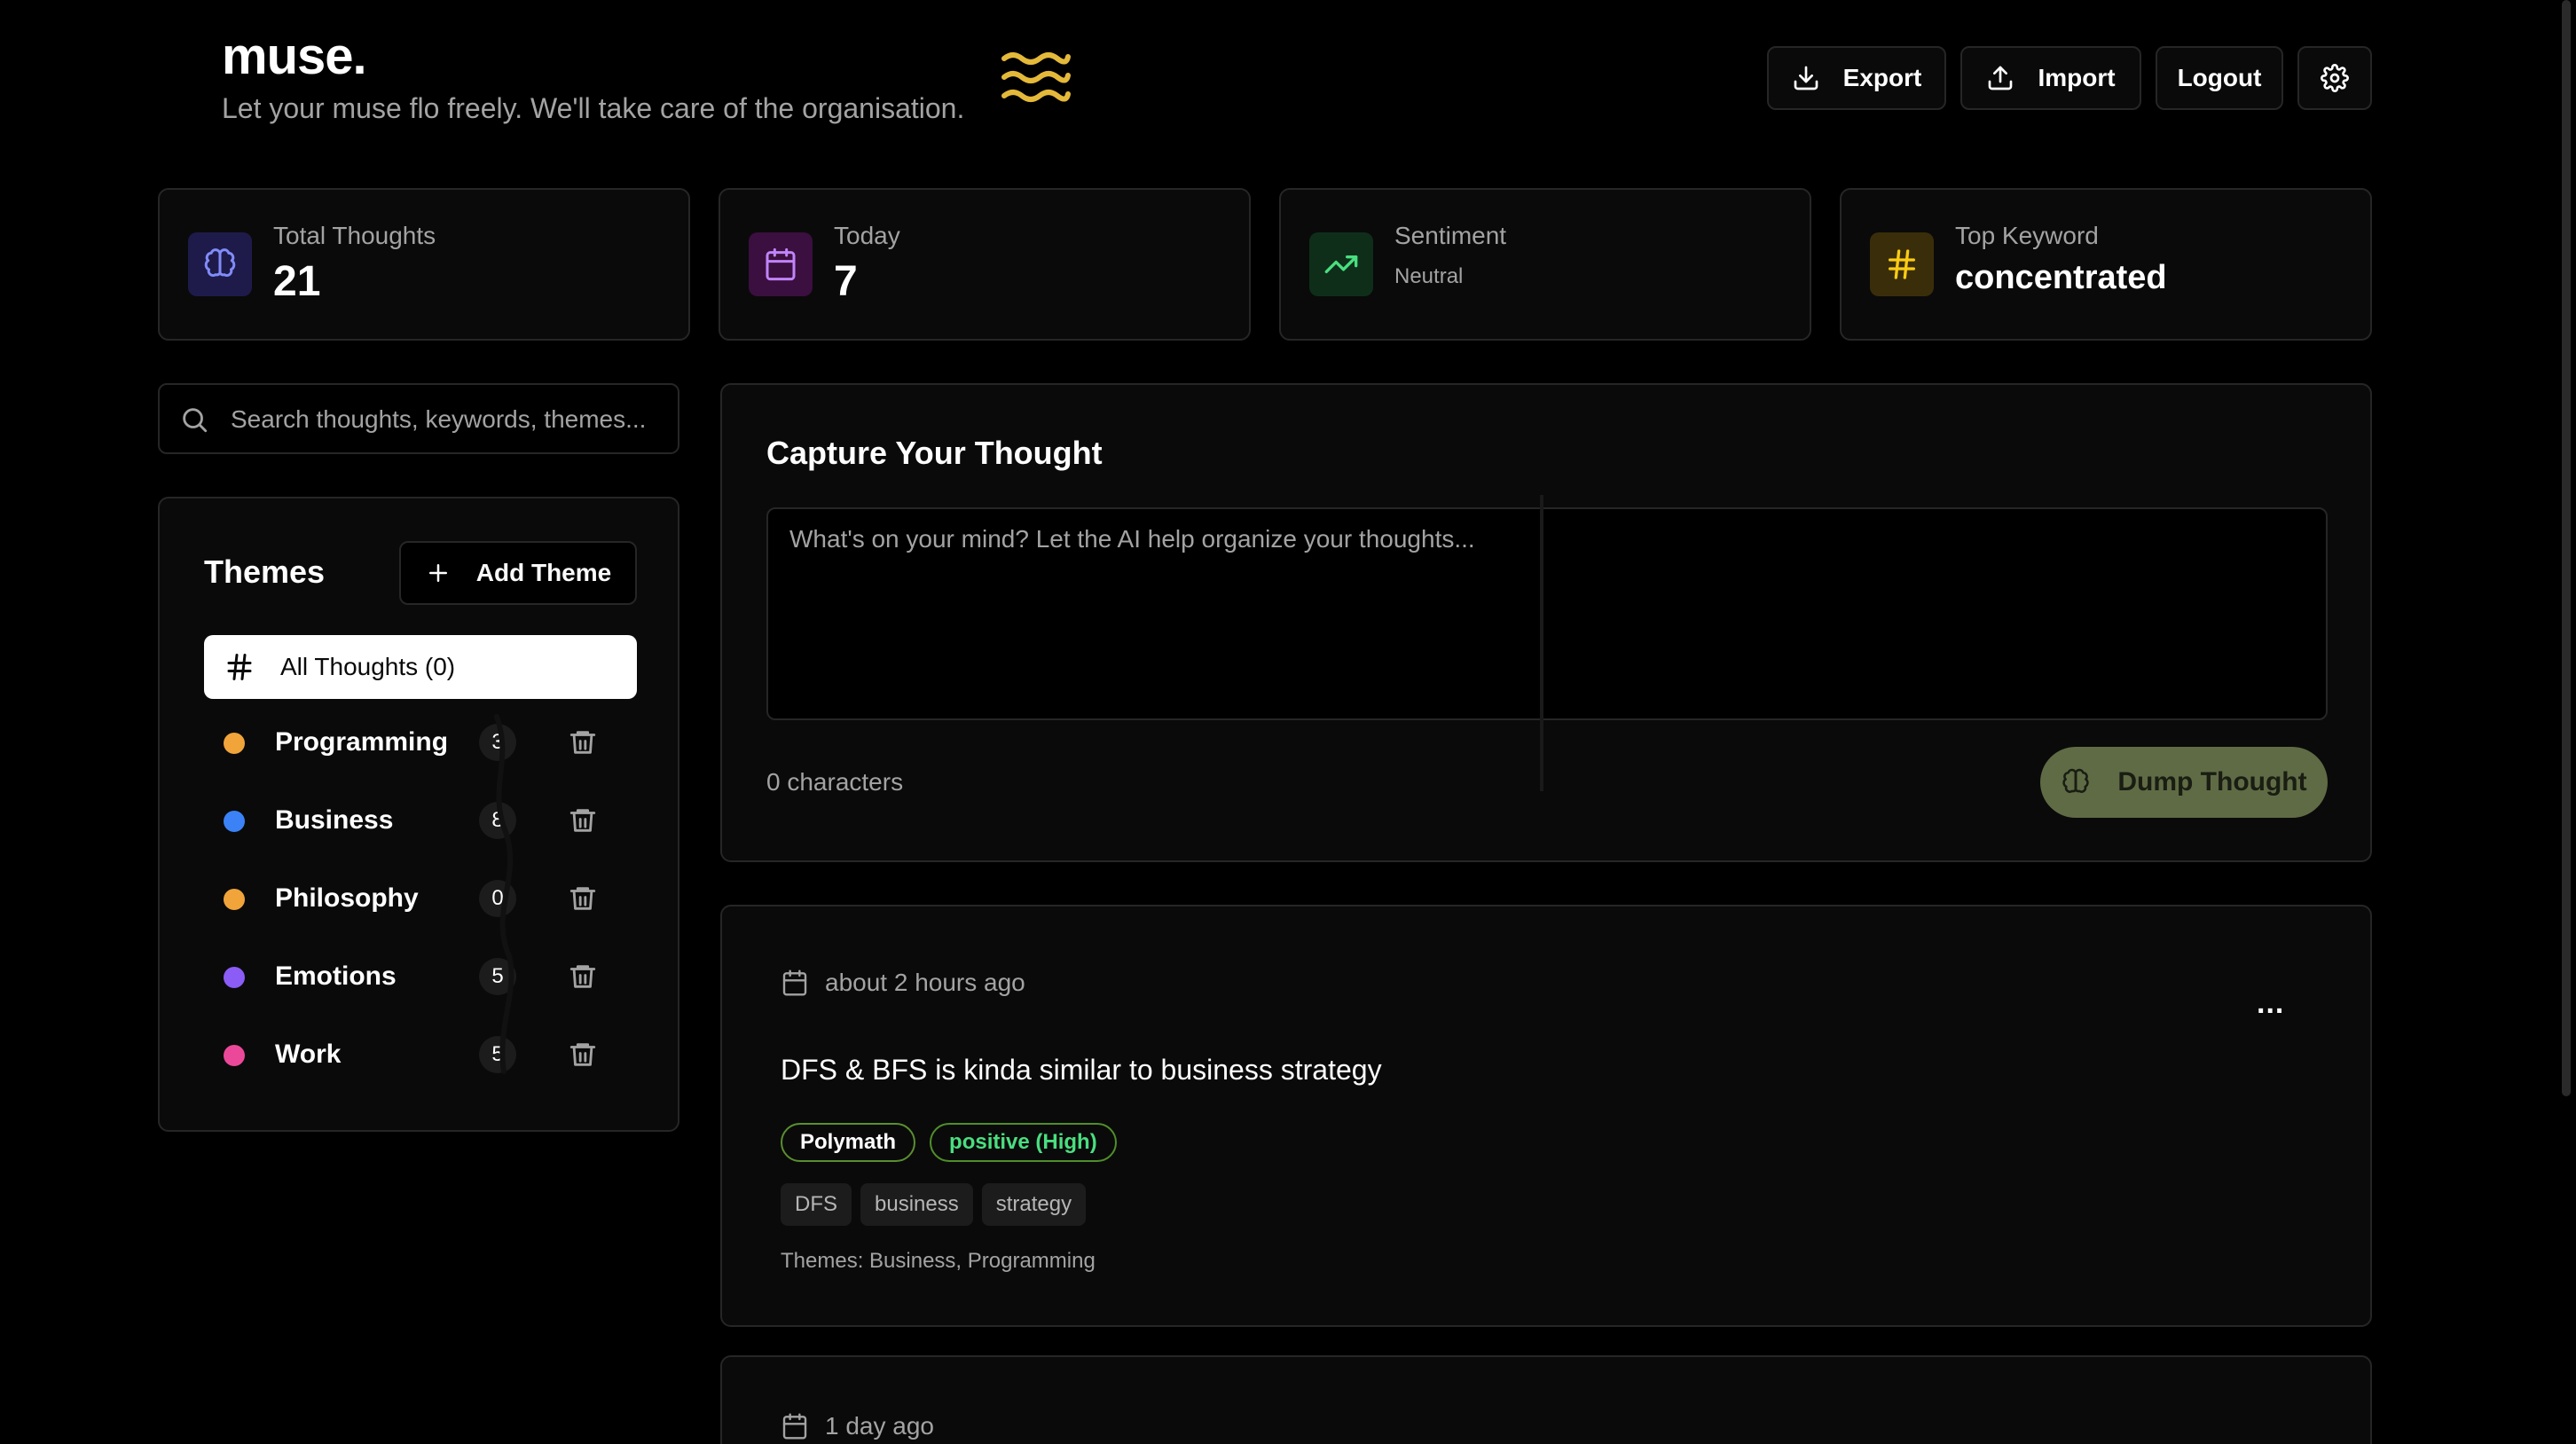 This screenshot has height=1444, width=2576. What do you see at coordinates (265, 571) in the screenshot?
I see `themes-title: Themes` at bounding box center [265, 571].